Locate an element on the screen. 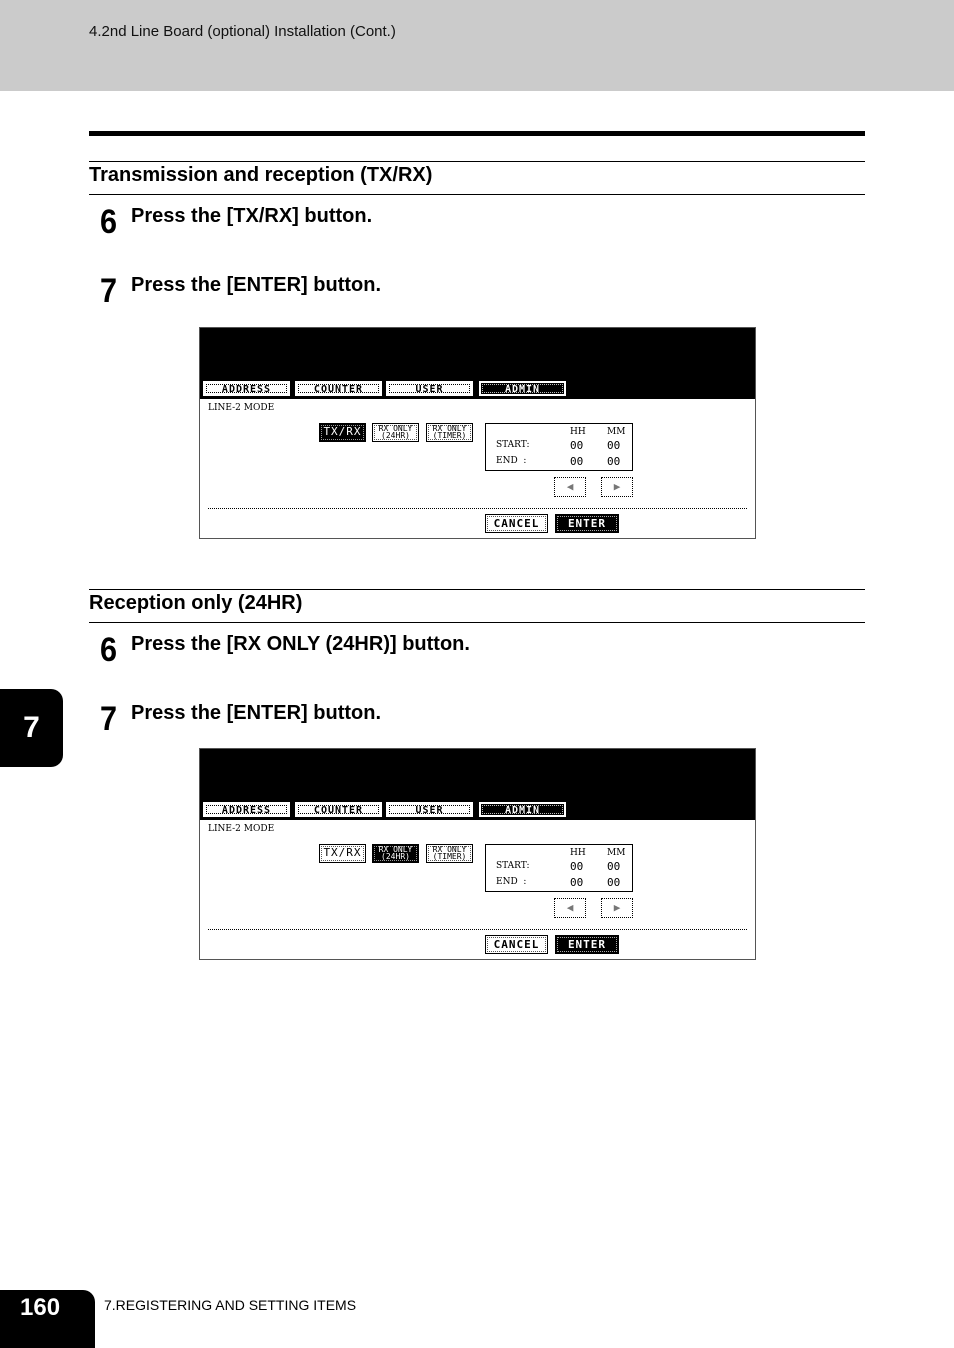 The image size is (954, 1348). step-text: Press the [TX/RX] button. is located at coordinates (252, 216).